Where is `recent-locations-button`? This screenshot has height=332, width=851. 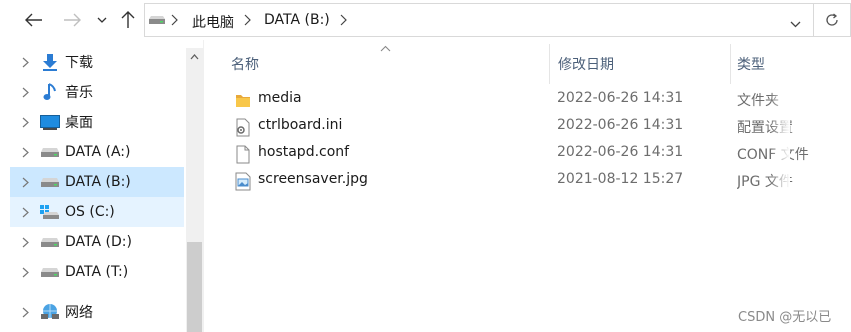 recent-locations-button is located at coordinates (102, 20).